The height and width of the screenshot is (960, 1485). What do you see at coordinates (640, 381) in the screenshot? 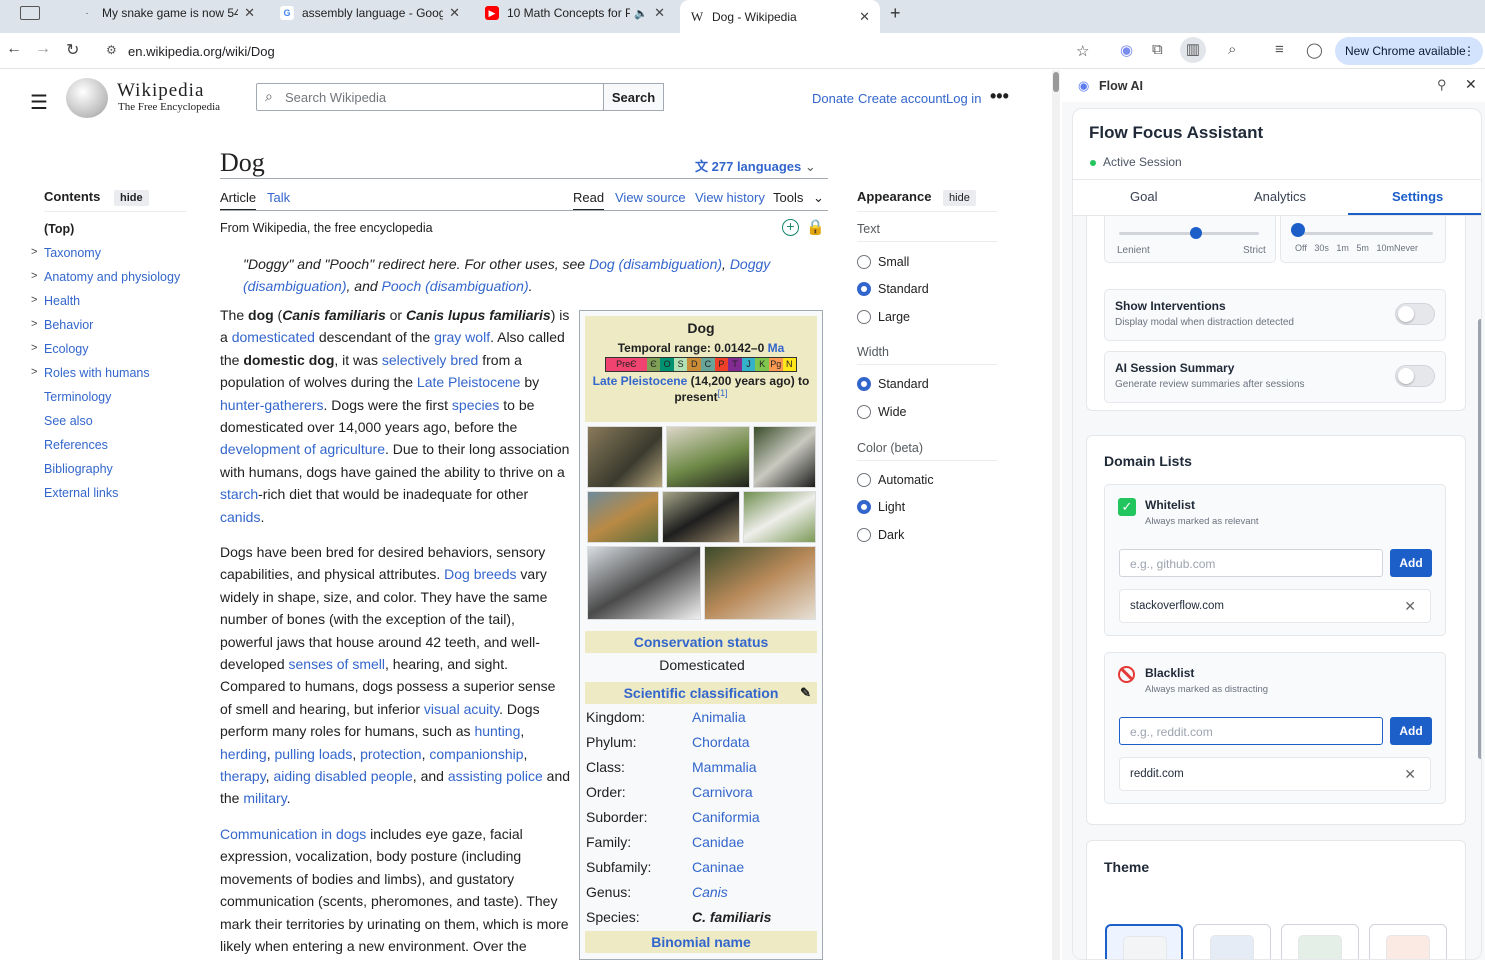
I see `link-late-pleistocene: Late Pleistocene` at bounding box center [640, 381].